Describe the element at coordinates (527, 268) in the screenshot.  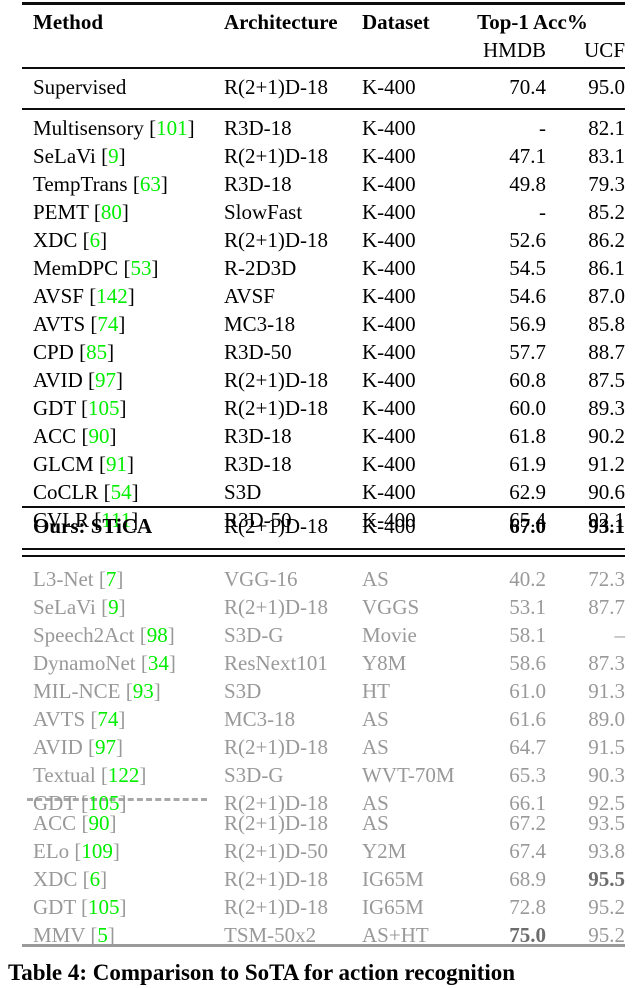
I see `cell-hmdb-score: 54.5` at that location.